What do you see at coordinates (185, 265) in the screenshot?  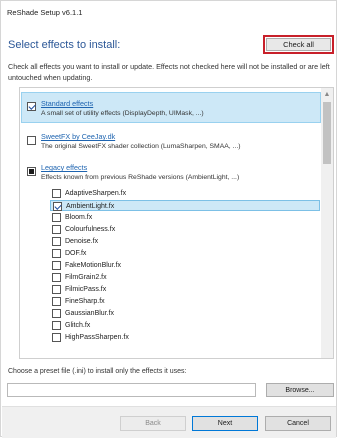 I see `effect-row: FakeMotionBlur.fx` at bounding box center [185, 265].